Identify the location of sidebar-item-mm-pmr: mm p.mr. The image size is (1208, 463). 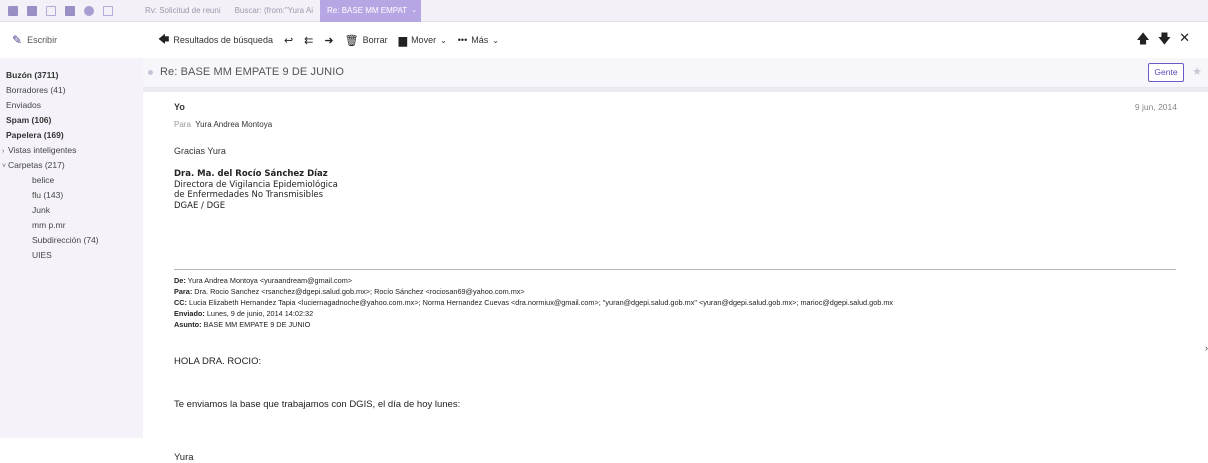
(71, 225).